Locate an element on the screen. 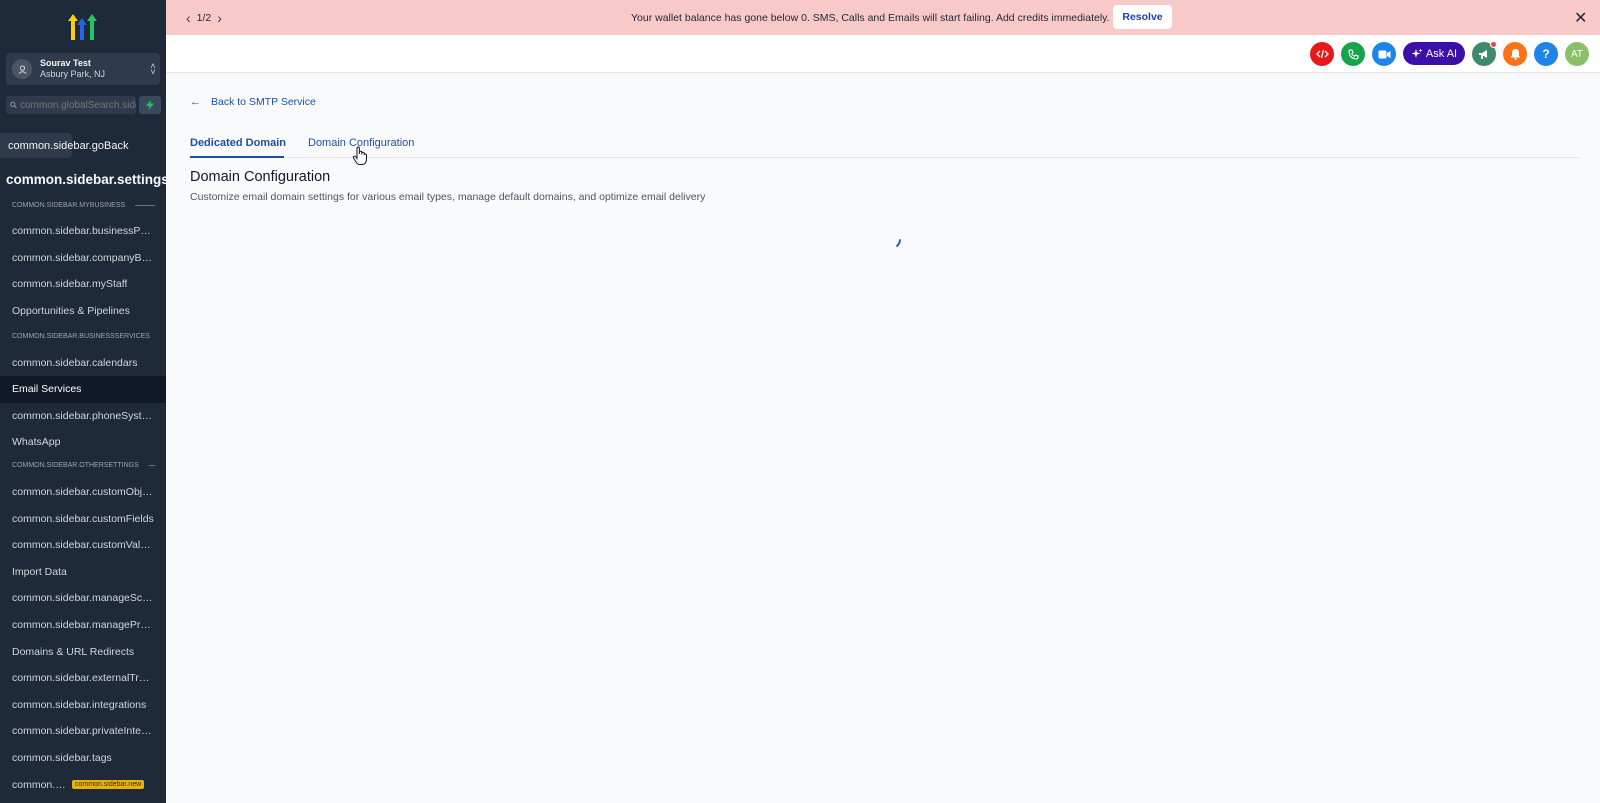 The height and width of the screenshot is (803, 1600). phone-button is located at coordinates (1353, 54).